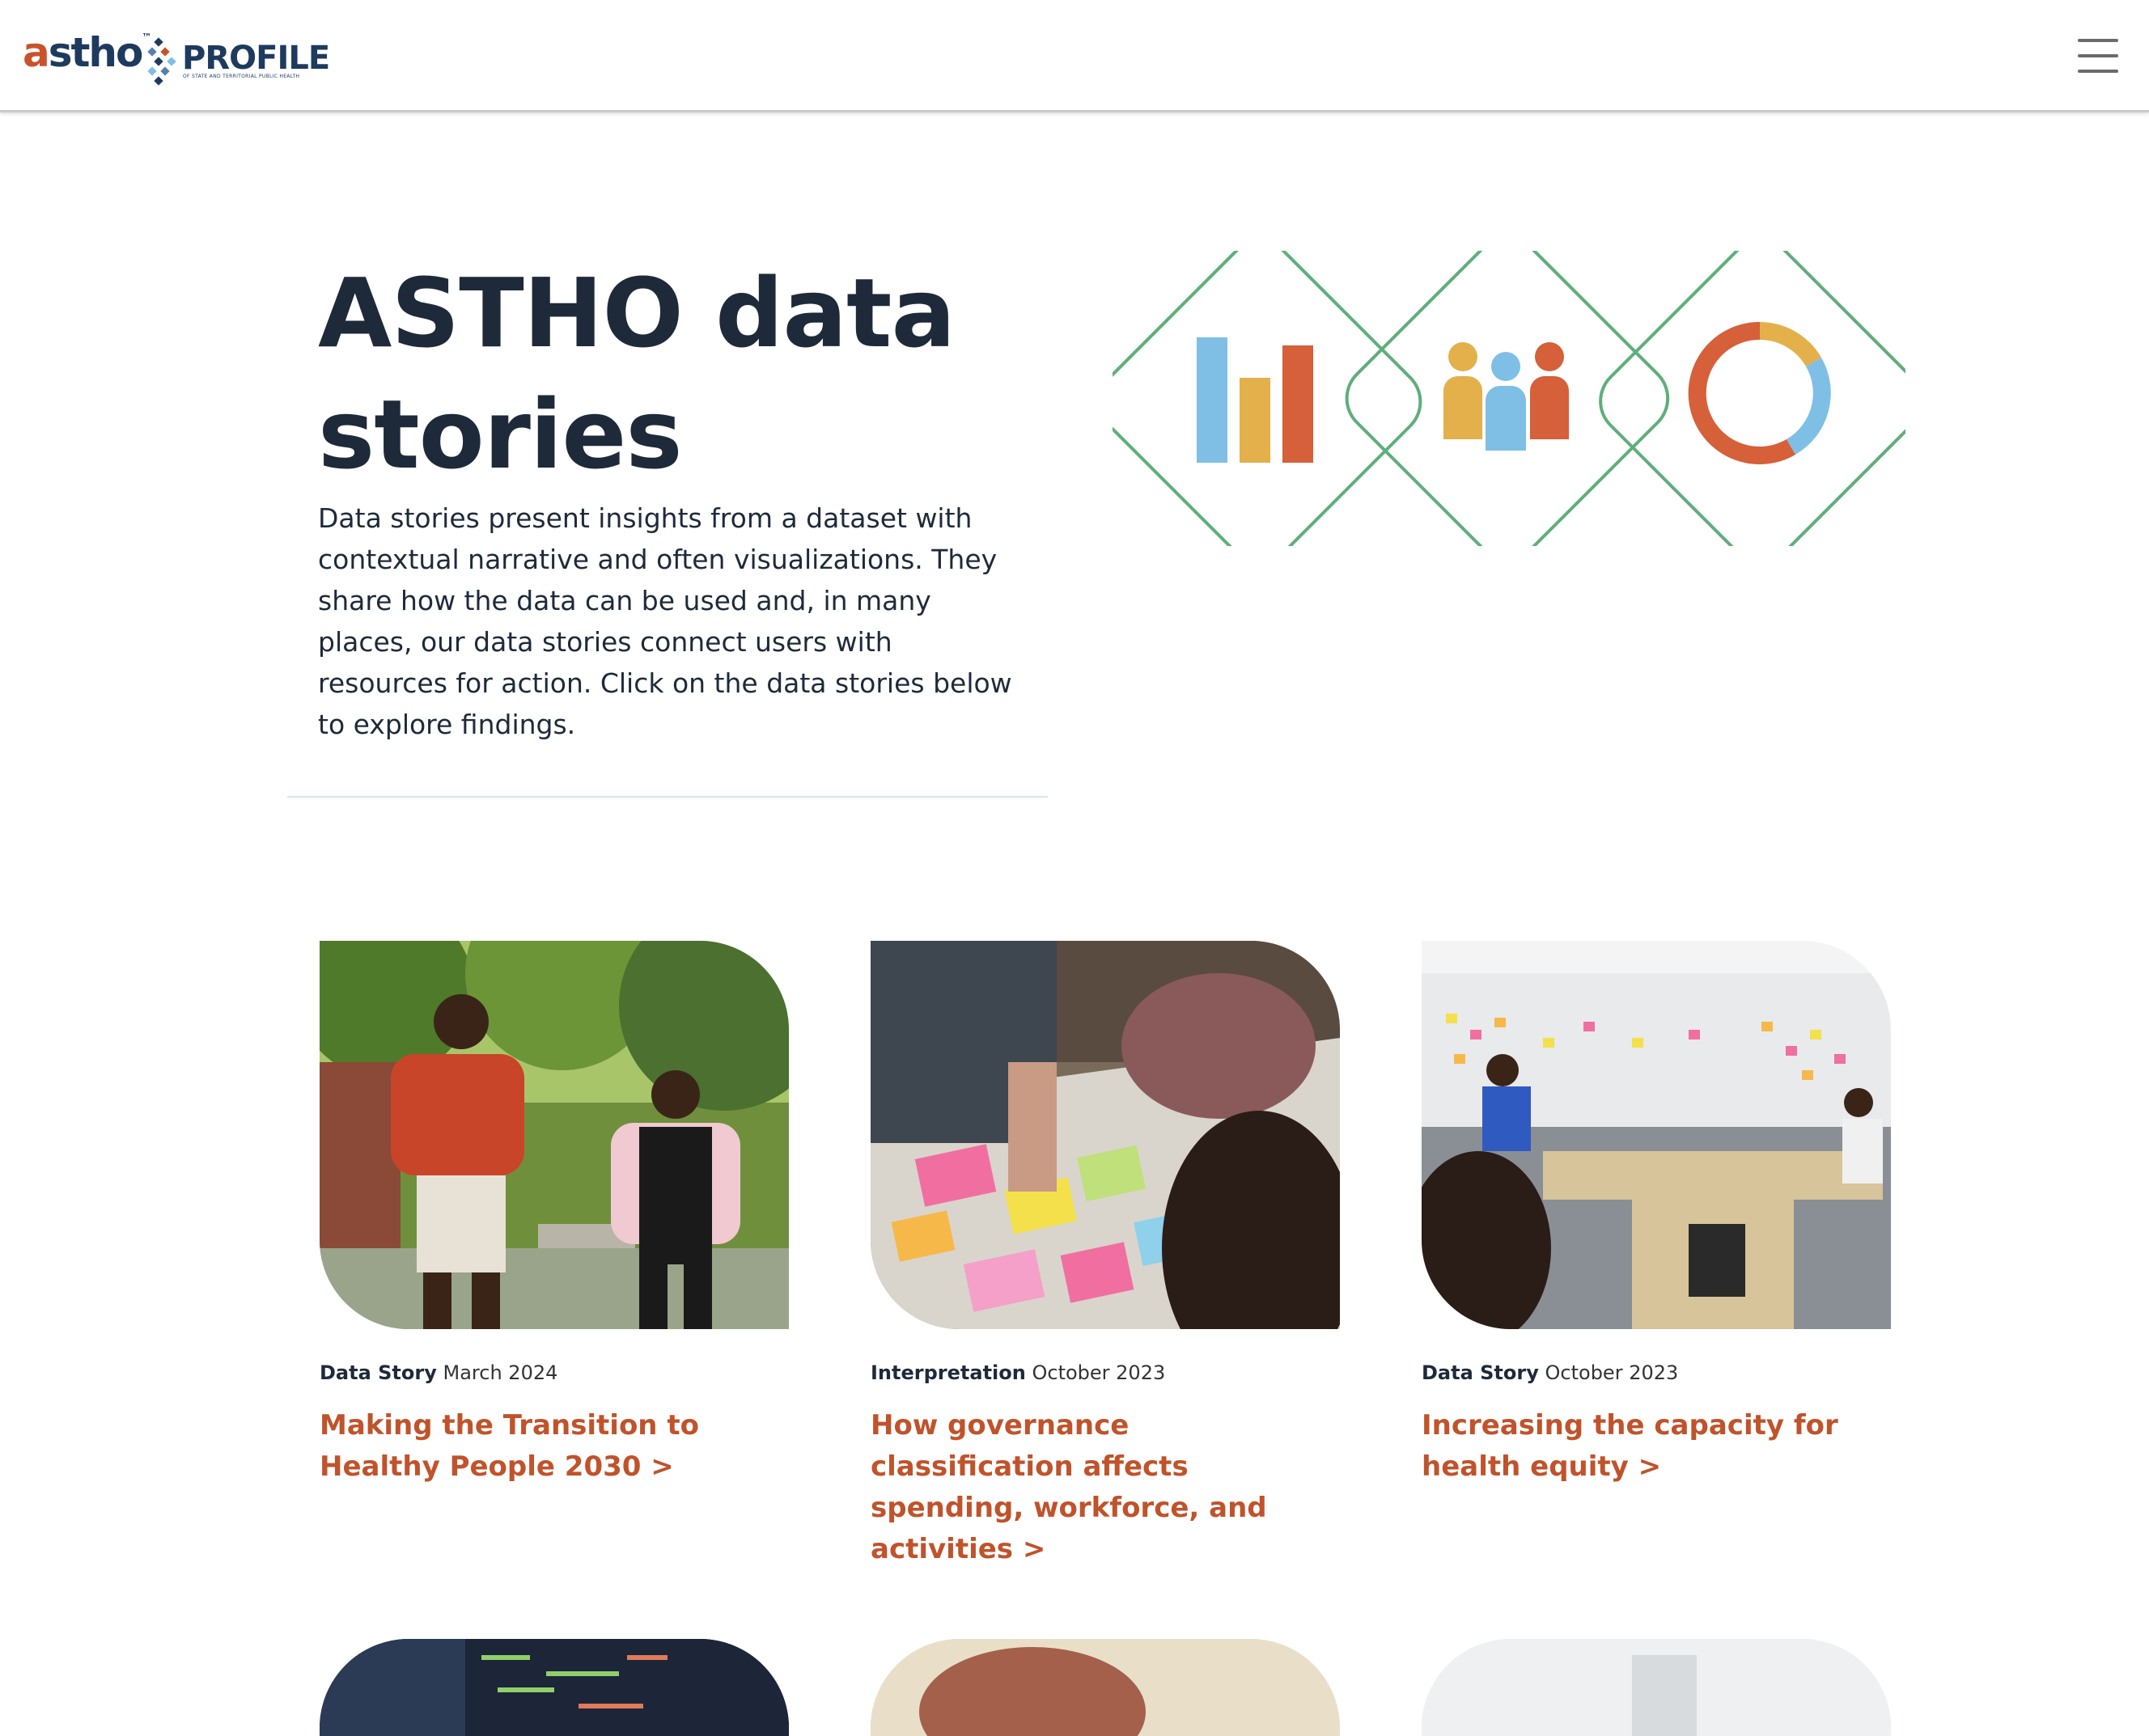  I want to click on astho-logo-text: stho, so click(96, 52).